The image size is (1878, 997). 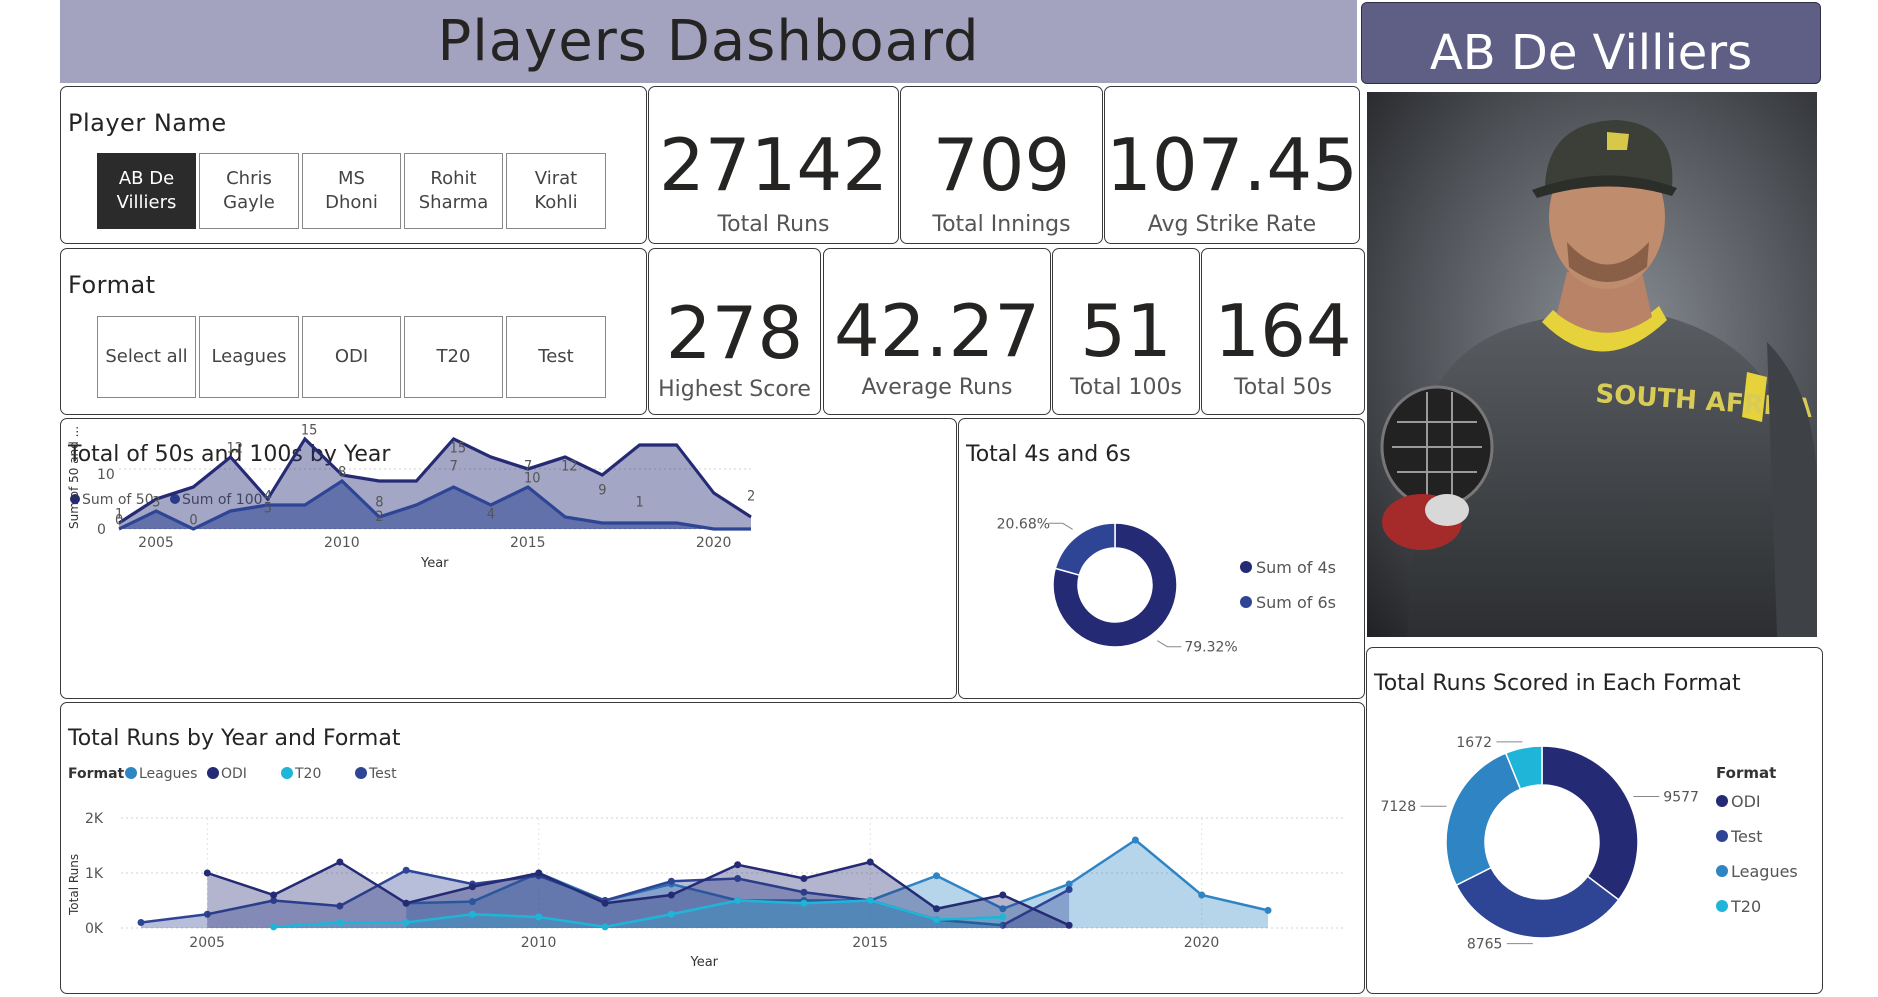 What do you see at coordinates (491, 514) in the screenshot?
I see `data-label: 4` at bounding box center [491, 514].